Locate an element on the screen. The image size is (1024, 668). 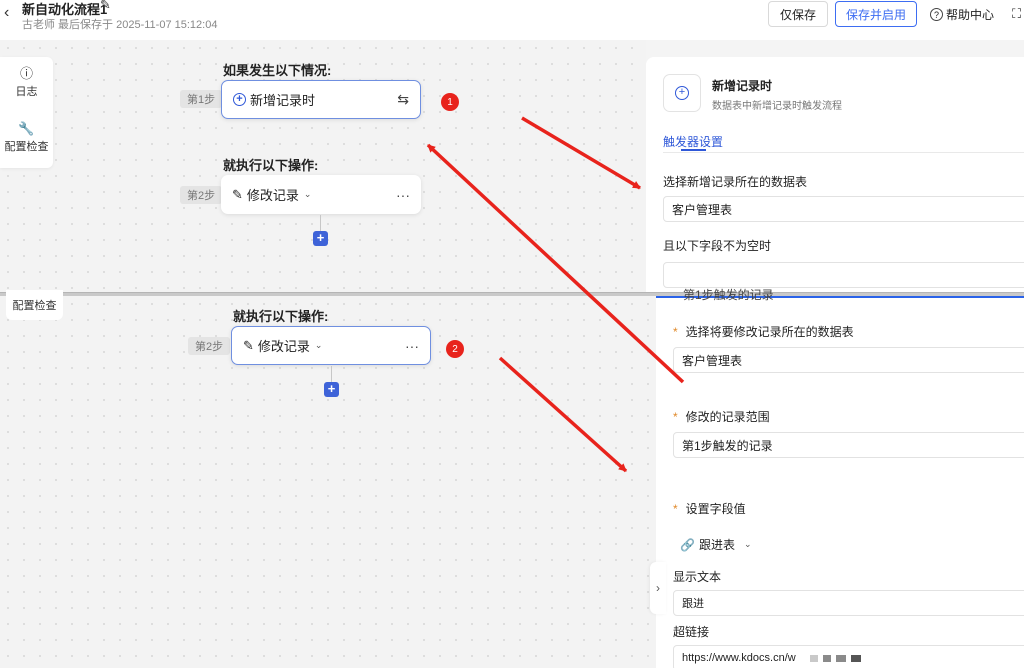
trigger-panel-title: 新增记录时 is located at coordinates (742, 86).